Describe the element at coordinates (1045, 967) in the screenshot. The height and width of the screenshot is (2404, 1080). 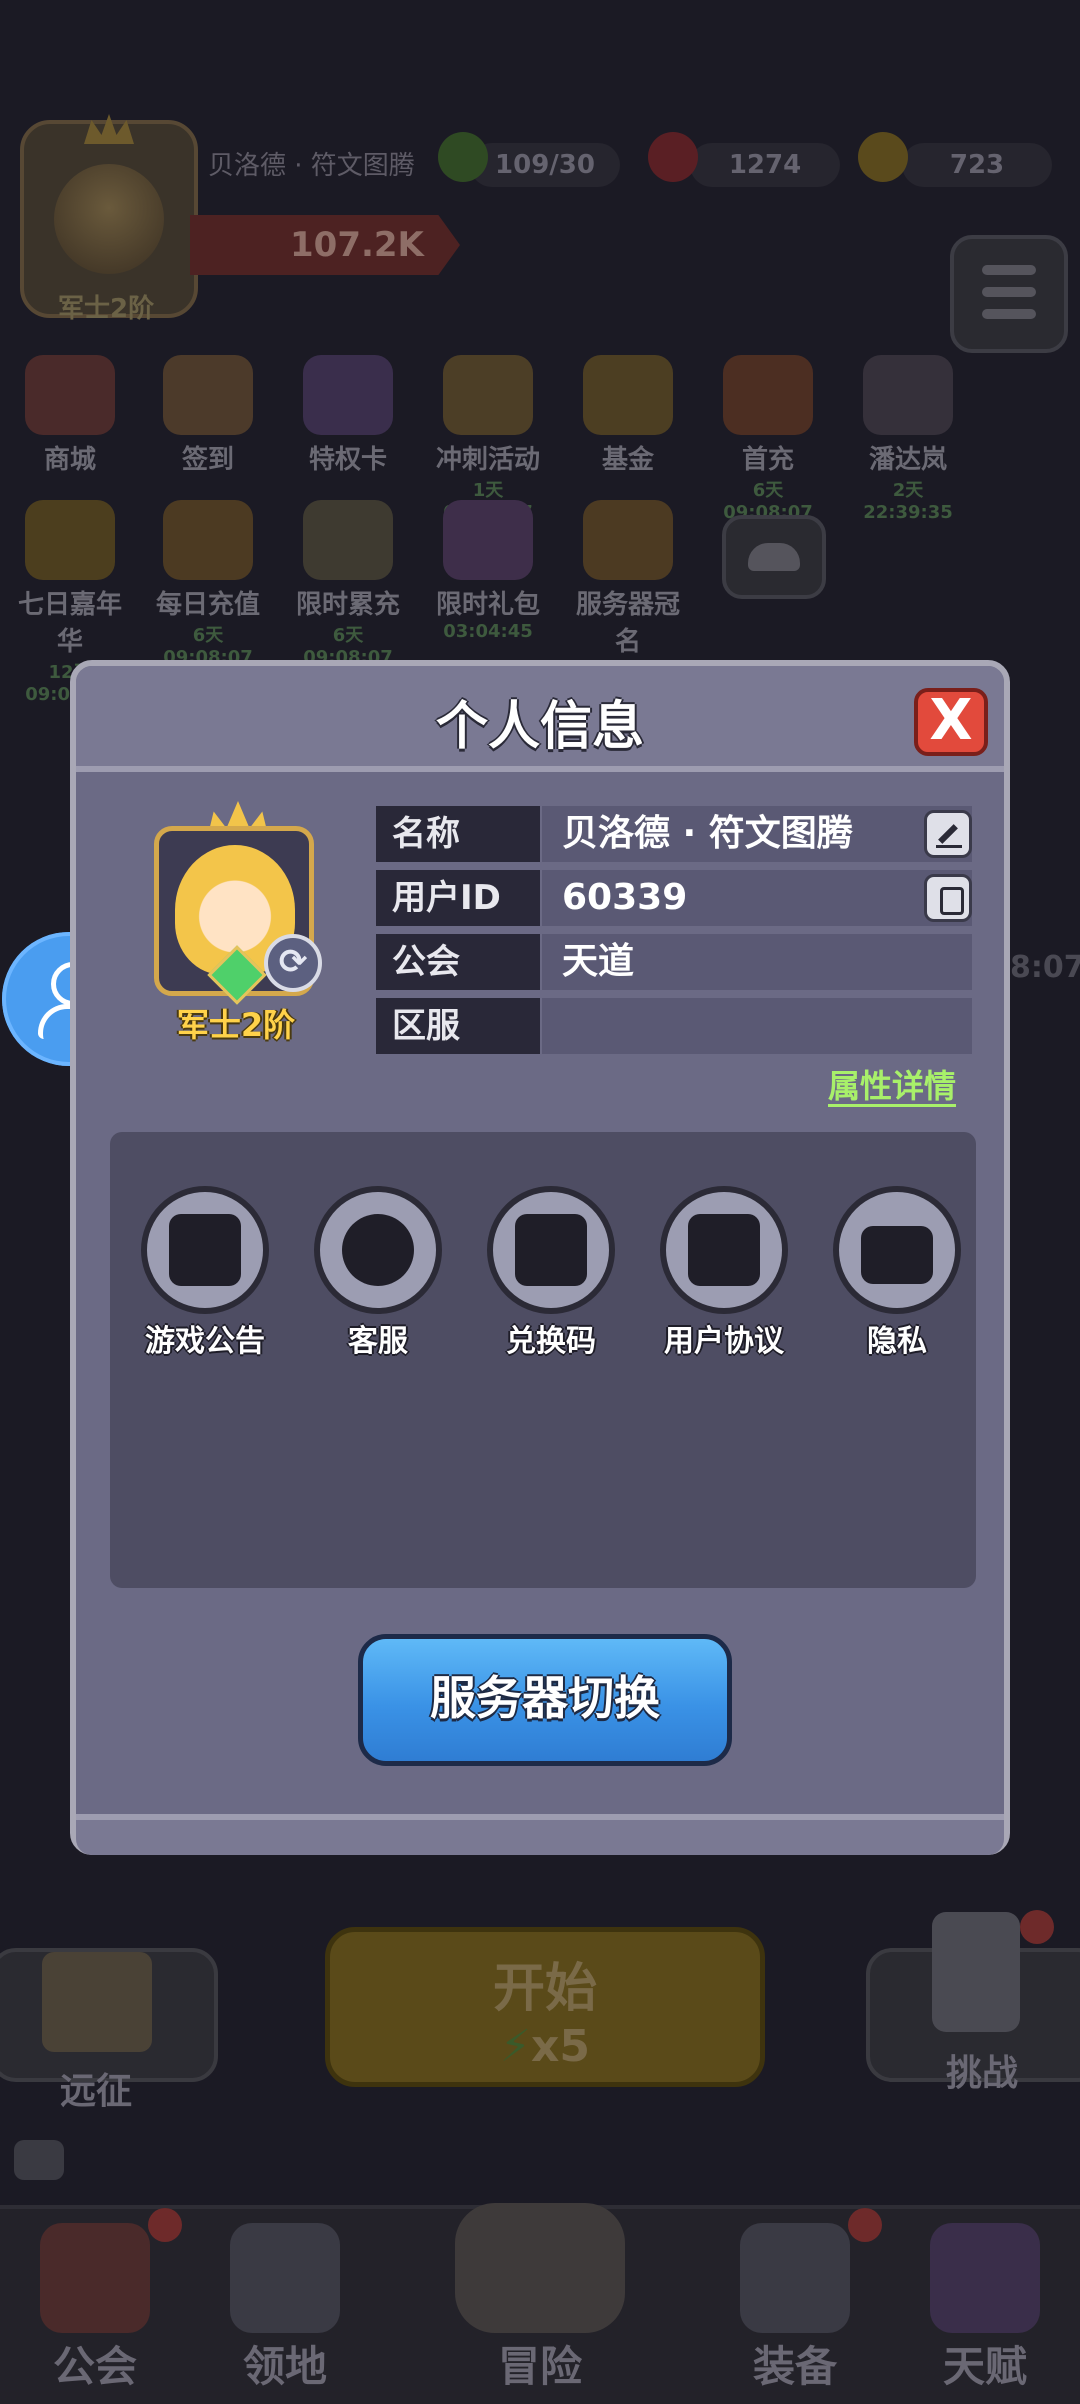
I see `side-timer: 8:07` at that location.